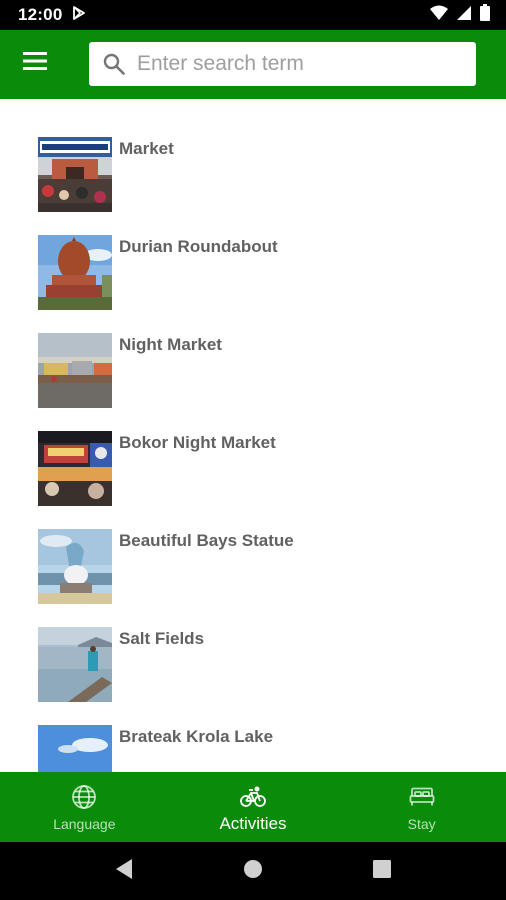 The image size is (506, 900). What do you see at coordinates (198, 246) in the screenshot?
I see `item-title: Durian Roundabout` at bounding box center [198, 246].